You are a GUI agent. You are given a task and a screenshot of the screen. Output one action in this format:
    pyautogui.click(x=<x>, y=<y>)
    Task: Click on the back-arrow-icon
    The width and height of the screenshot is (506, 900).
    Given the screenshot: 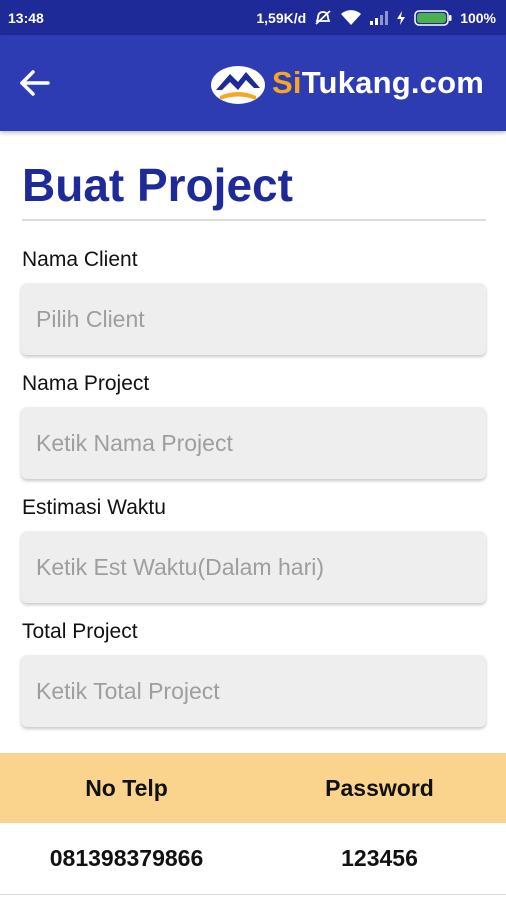 What is the action you would take?
    pyautogui.click(x=35, y=83)
    